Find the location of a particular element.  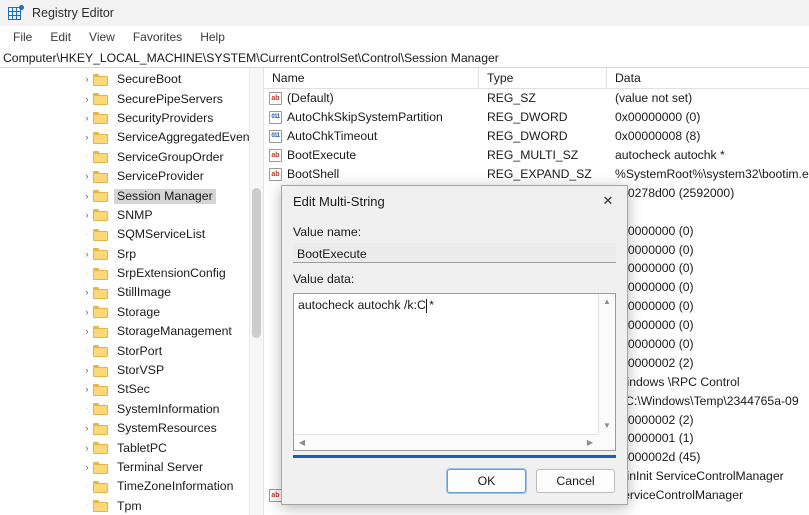

menu-item-file: File is located at coordinates (22, 37).